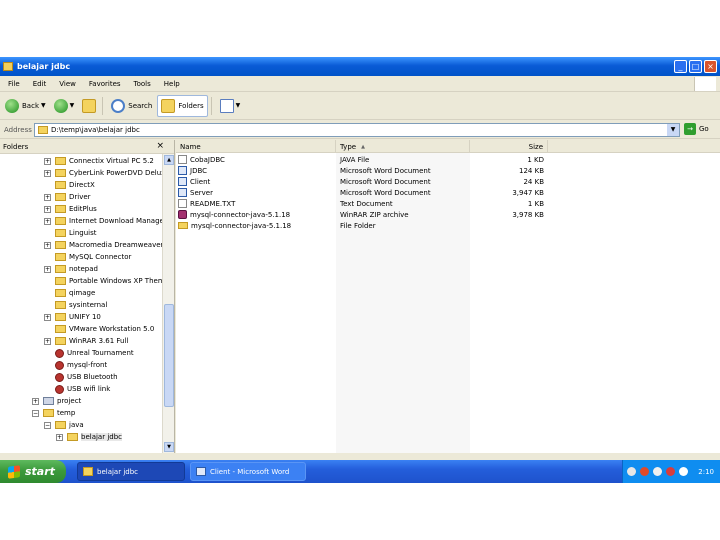 Image resolution: width=720 pixels, height=540 pixels. Describe the element at coordinates (673, 130) in the screenshot. I see `address-dropdown-icon: ▼` at that location.